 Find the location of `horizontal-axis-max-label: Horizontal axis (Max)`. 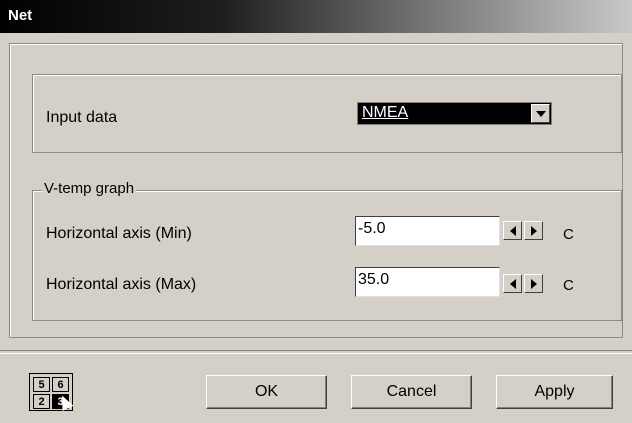

horizontal-axis-max-label: Horizontal axis (Max) is located at coordinates (121, 284).